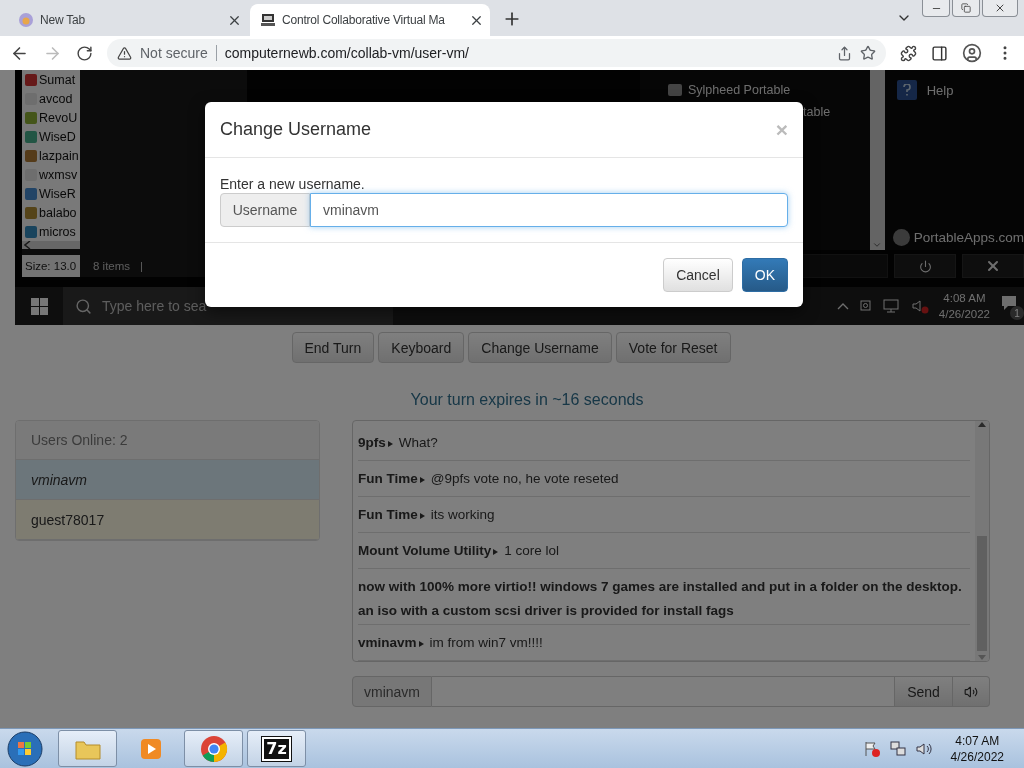 The height and width of the screenshot is (768, 1024). I want to click on reload-icon, so click(84, 53).